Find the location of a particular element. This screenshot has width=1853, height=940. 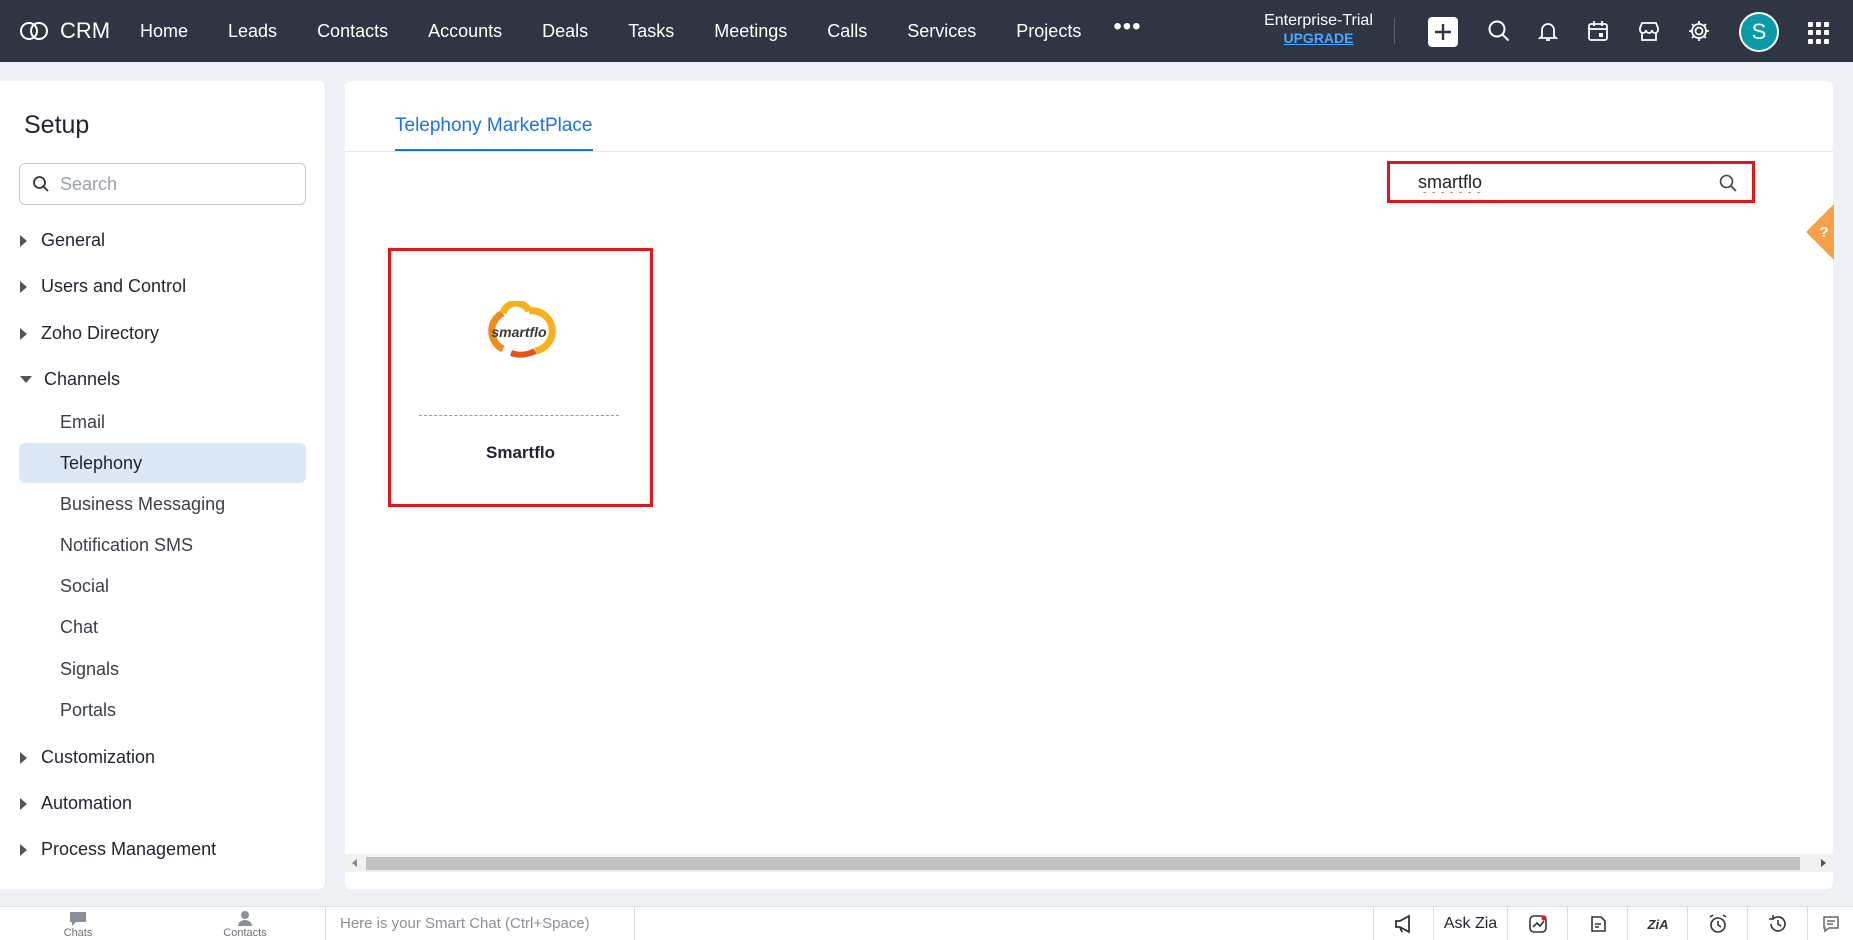

help-question-icon: ? is located at coordinates (1820, 232).